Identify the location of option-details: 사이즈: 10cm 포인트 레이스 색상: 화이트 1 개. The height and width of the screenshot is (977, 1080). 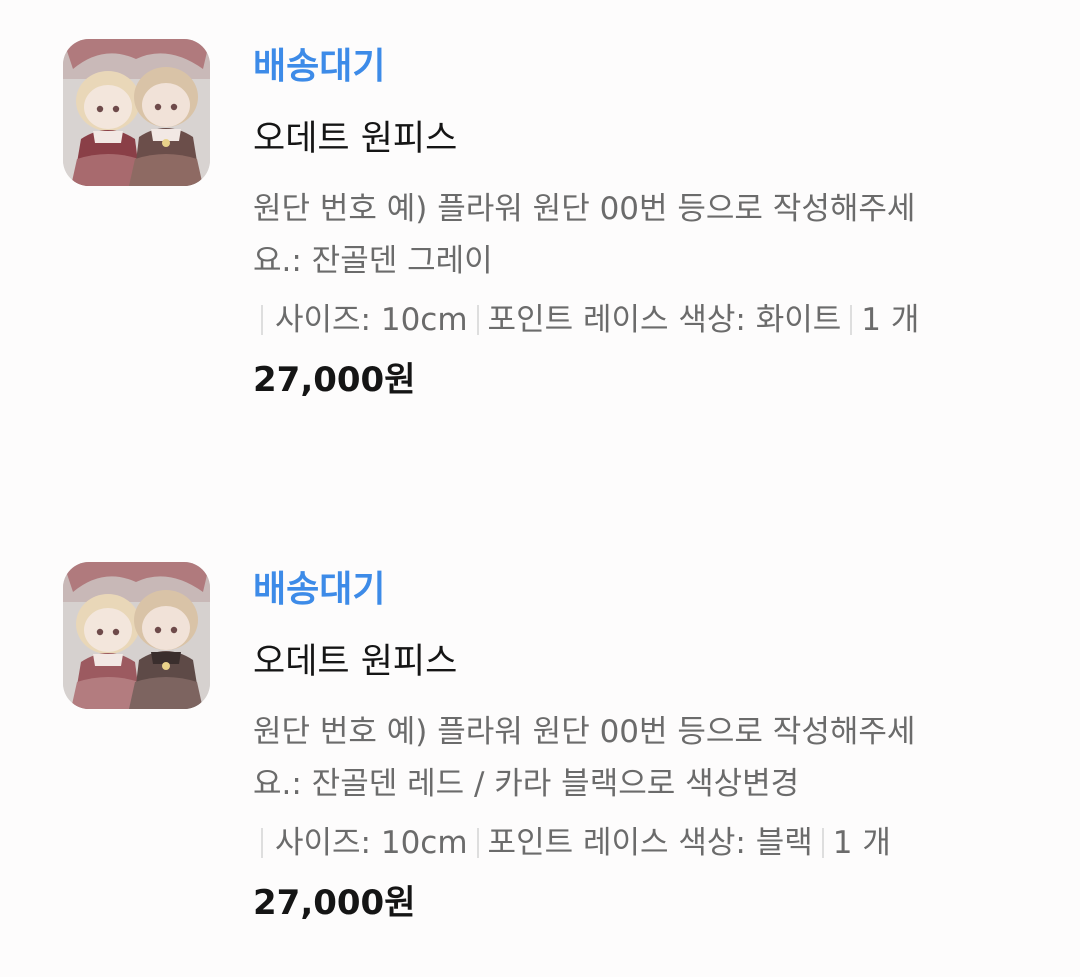
(586, 320).